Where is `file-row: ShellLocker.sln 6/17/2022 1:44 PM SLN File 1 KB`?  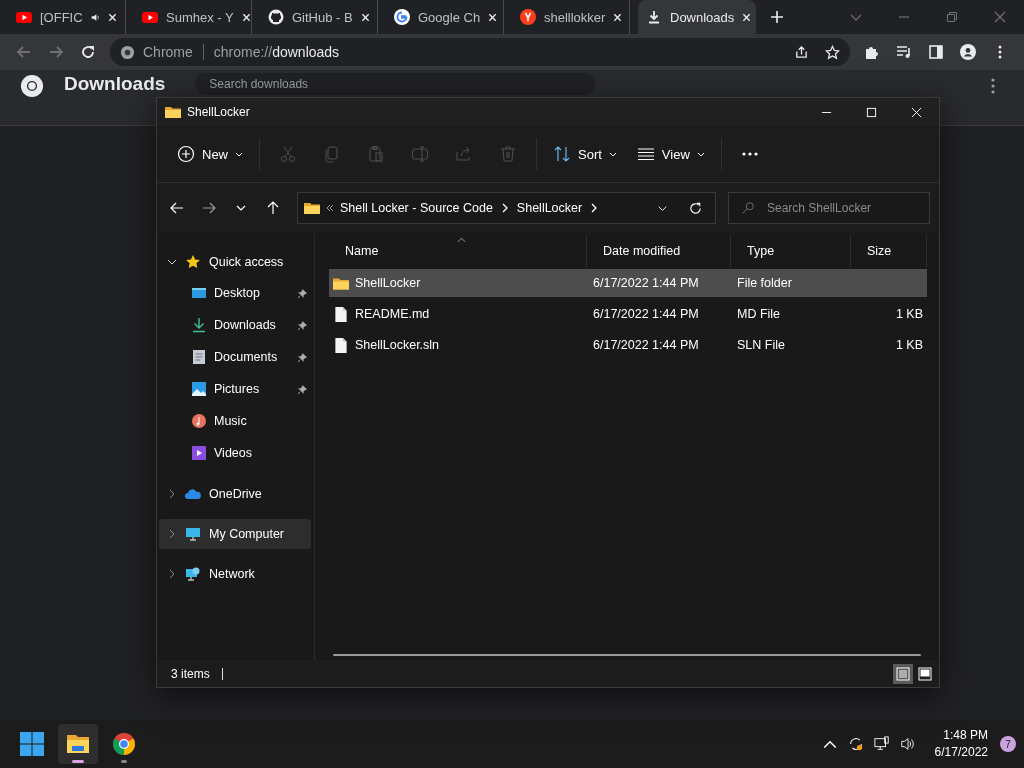
file-row: ShellLocker.sln 6/17/2022 1:44 PM SLN File 1 KB is located at coordinates (628, 345).